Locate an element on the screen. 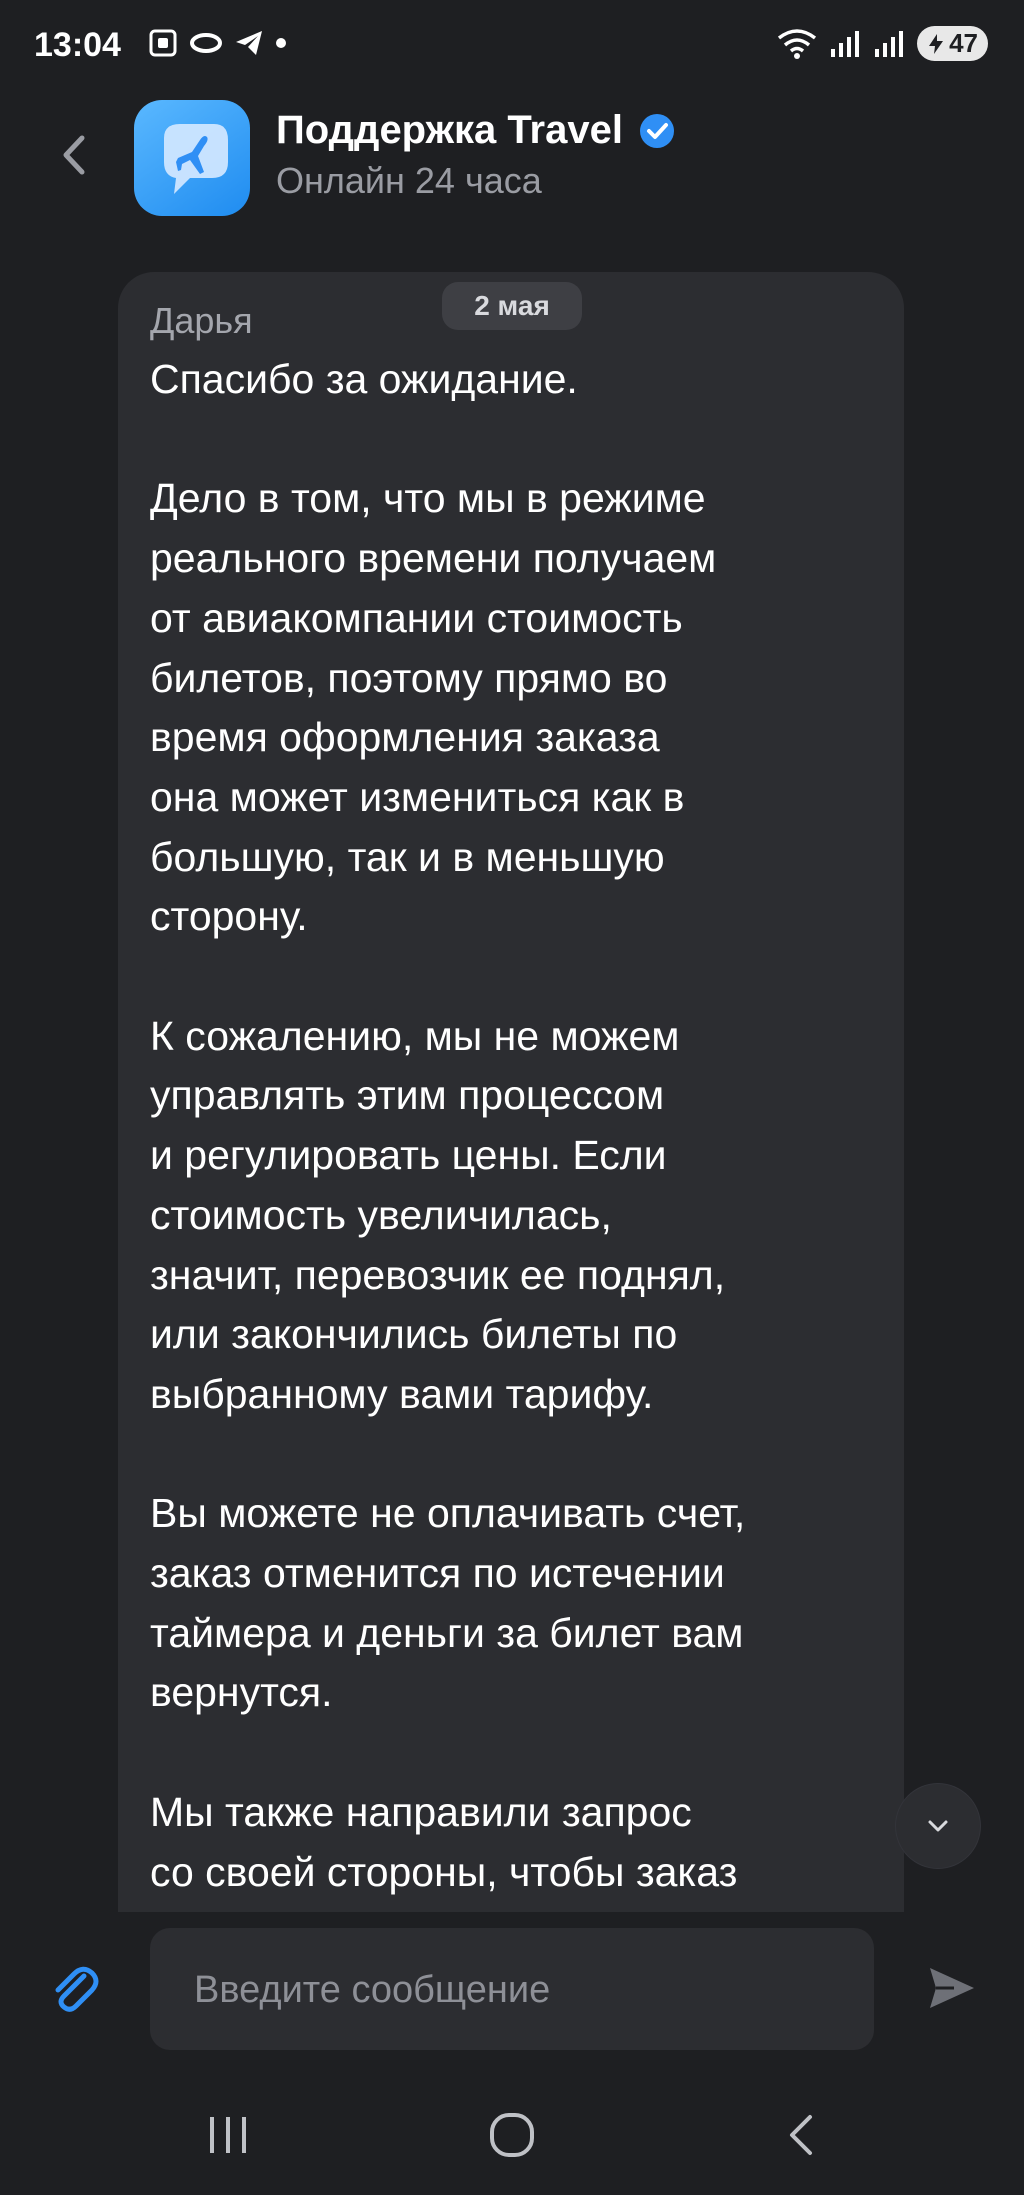  message-input-container is located at coordinates (512, 1990).